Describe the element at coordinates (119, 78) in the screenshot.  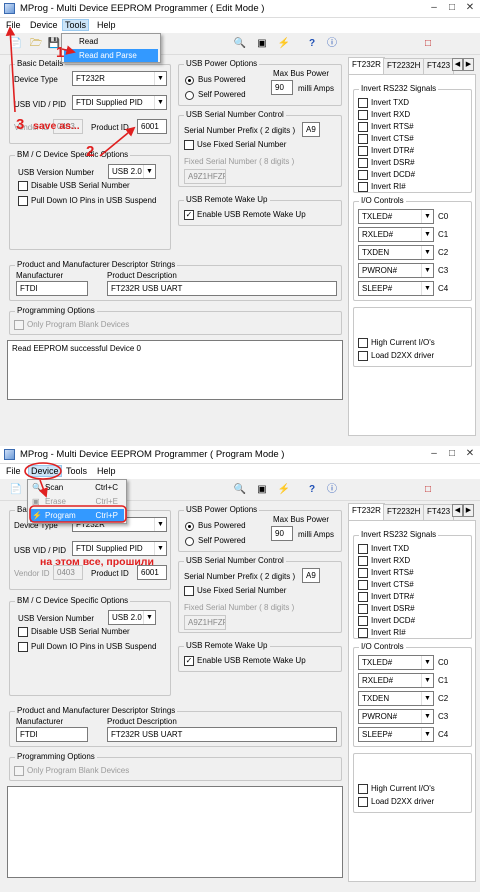
I see `device-type-select: FT232R ▼` at that location.